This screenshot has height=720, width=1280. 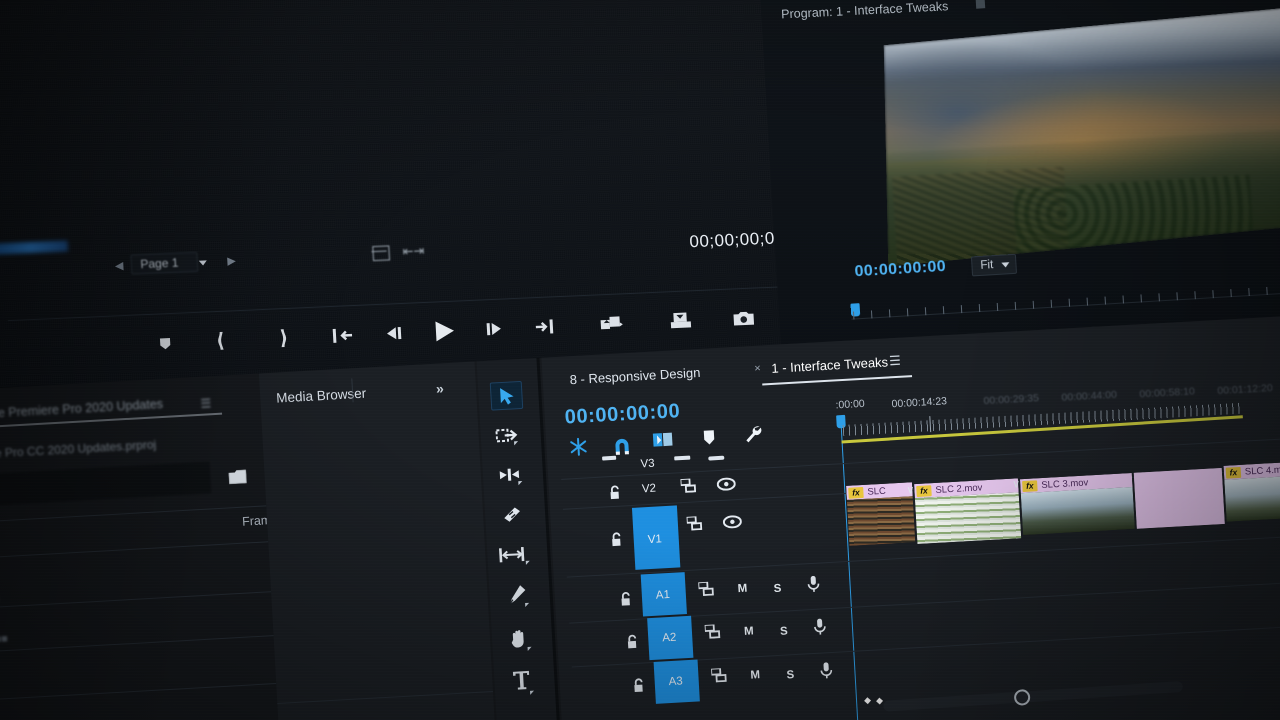 I want to click on track-solo-a1: S, so click(x=777, y=589).